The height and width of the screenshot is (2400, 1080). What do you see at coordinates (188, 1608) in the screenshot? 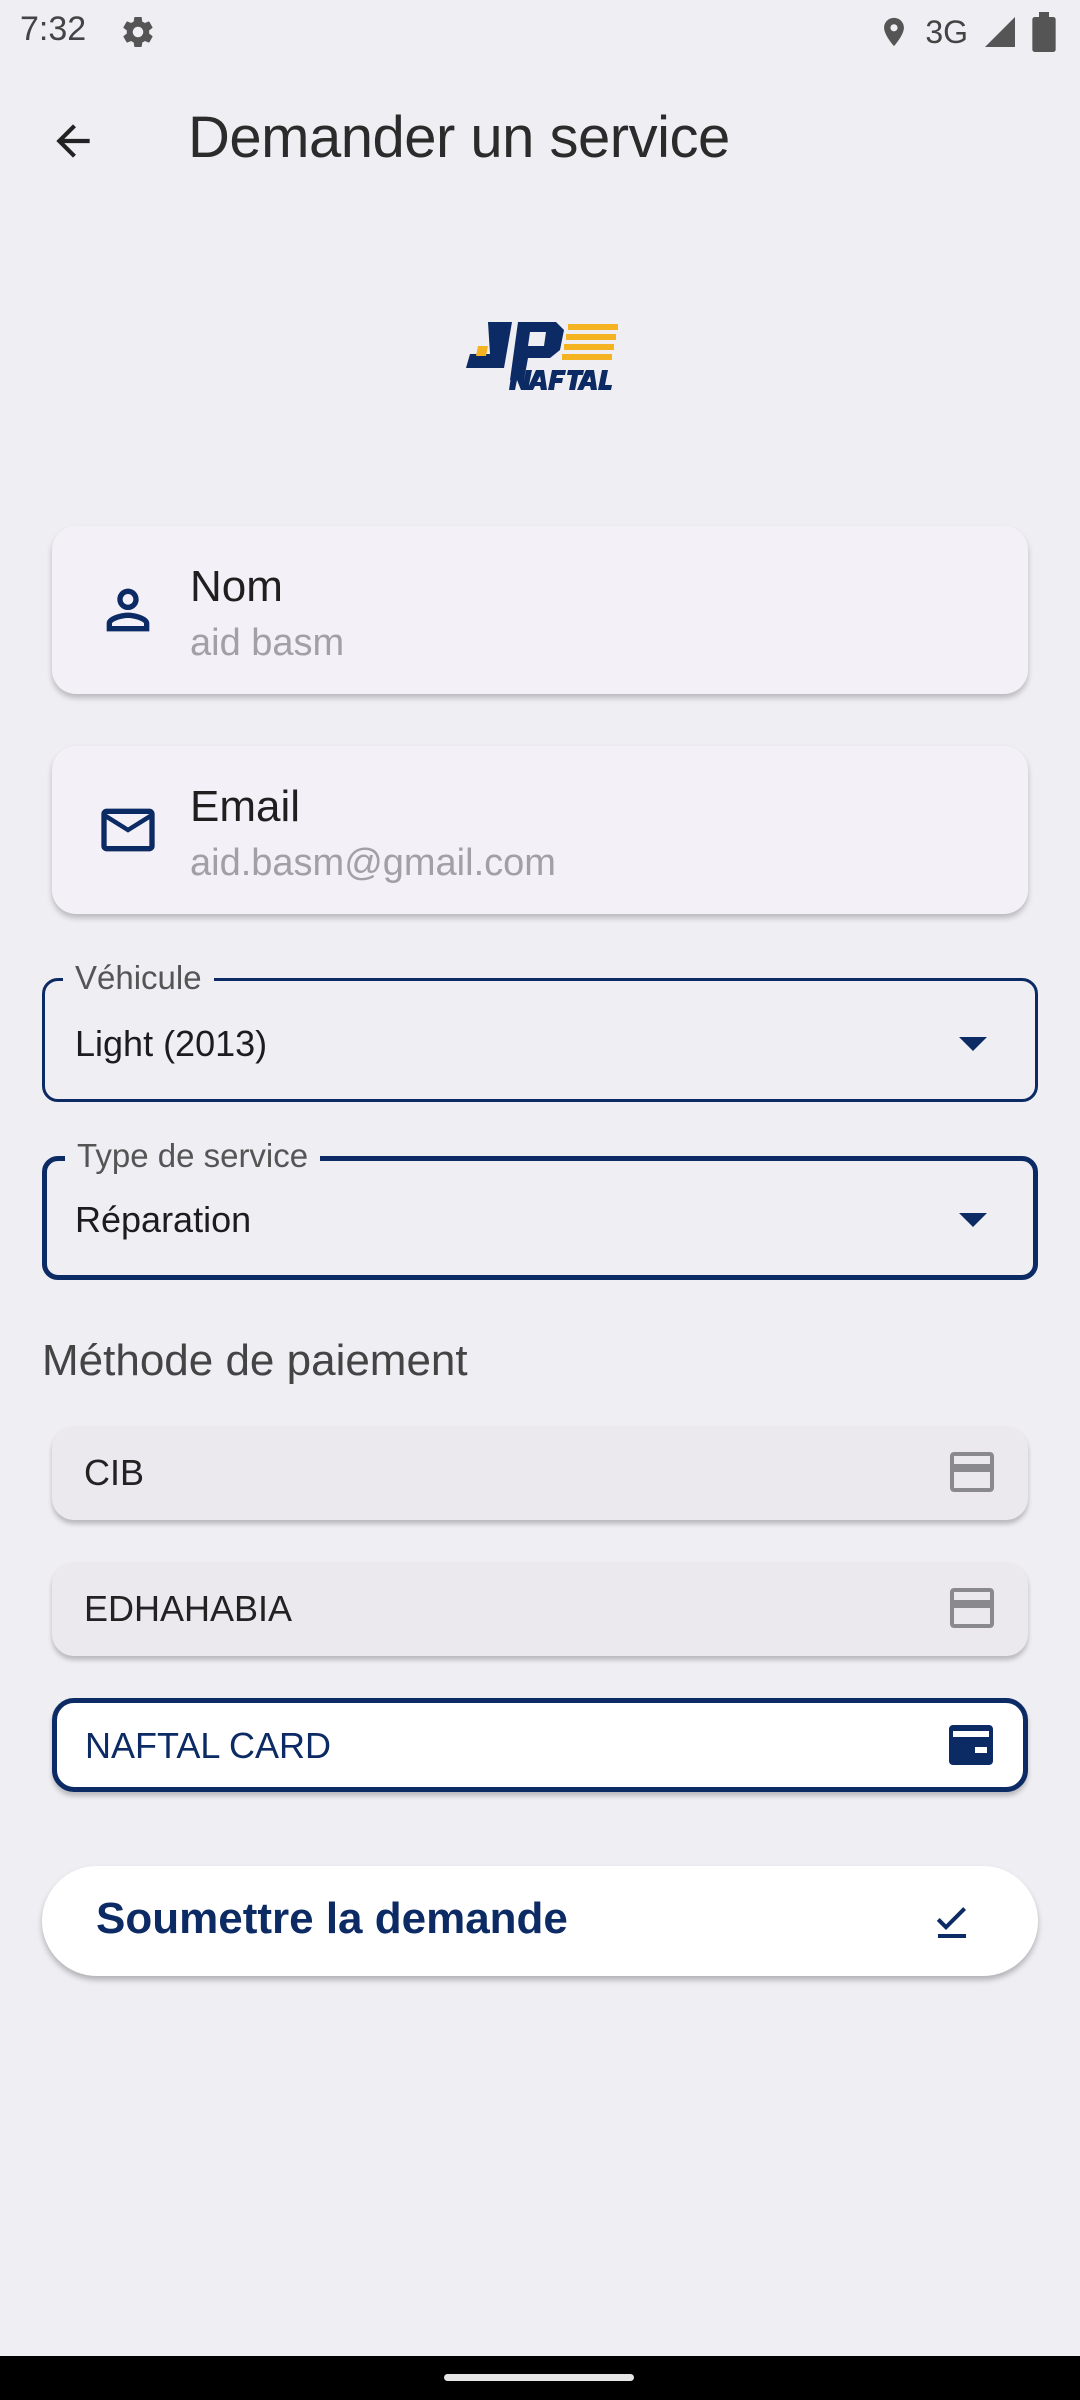
I see `payment-option-label: EDHAHABIA` at bounding box center [188, 1608].